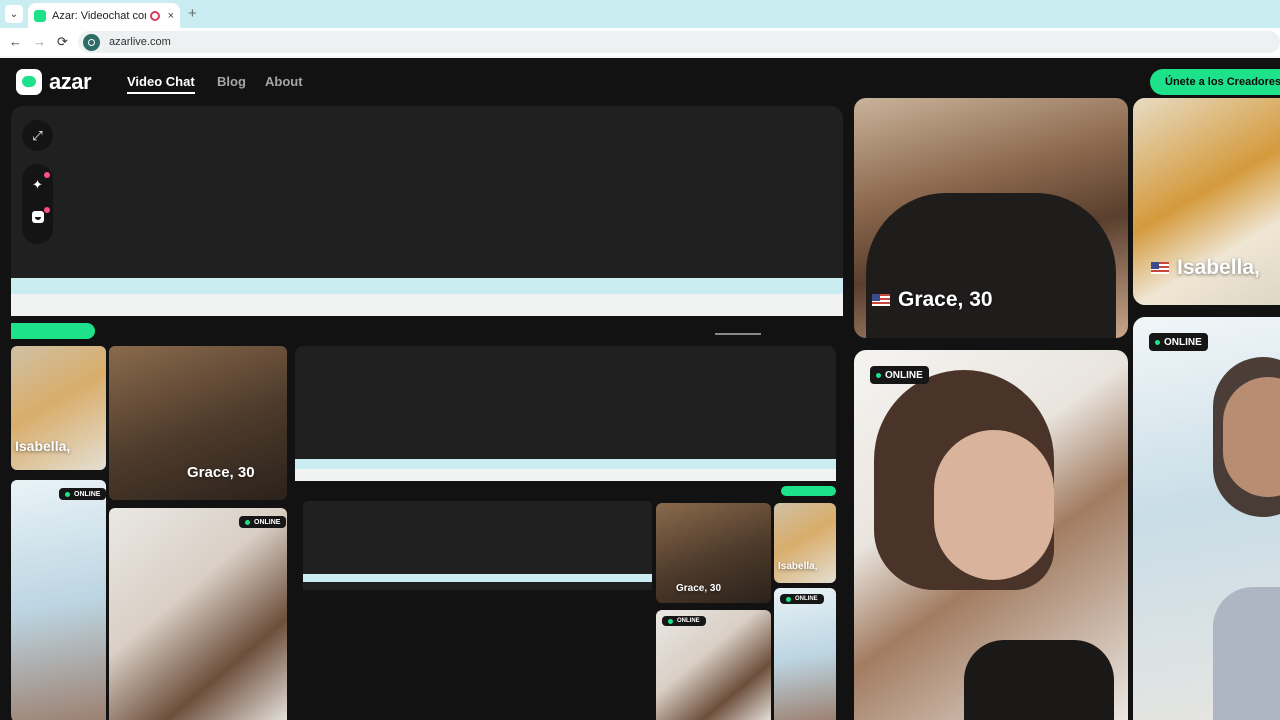  I want to click on expand-icon: ⤢, so click(37, 135).